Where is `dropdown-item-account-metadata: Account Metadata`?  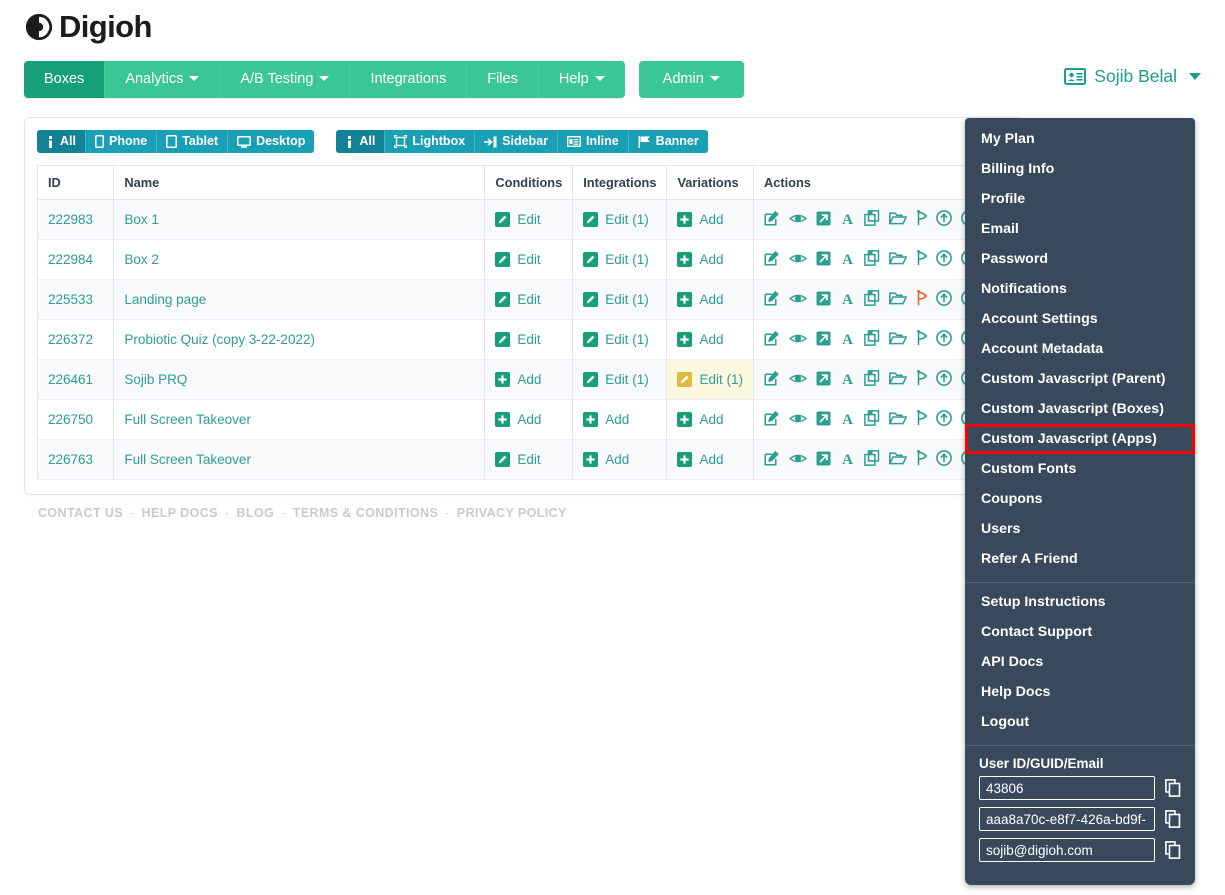 dropdown-item-account-metadata: Account Metadata is located at coordinates (1080, 349).